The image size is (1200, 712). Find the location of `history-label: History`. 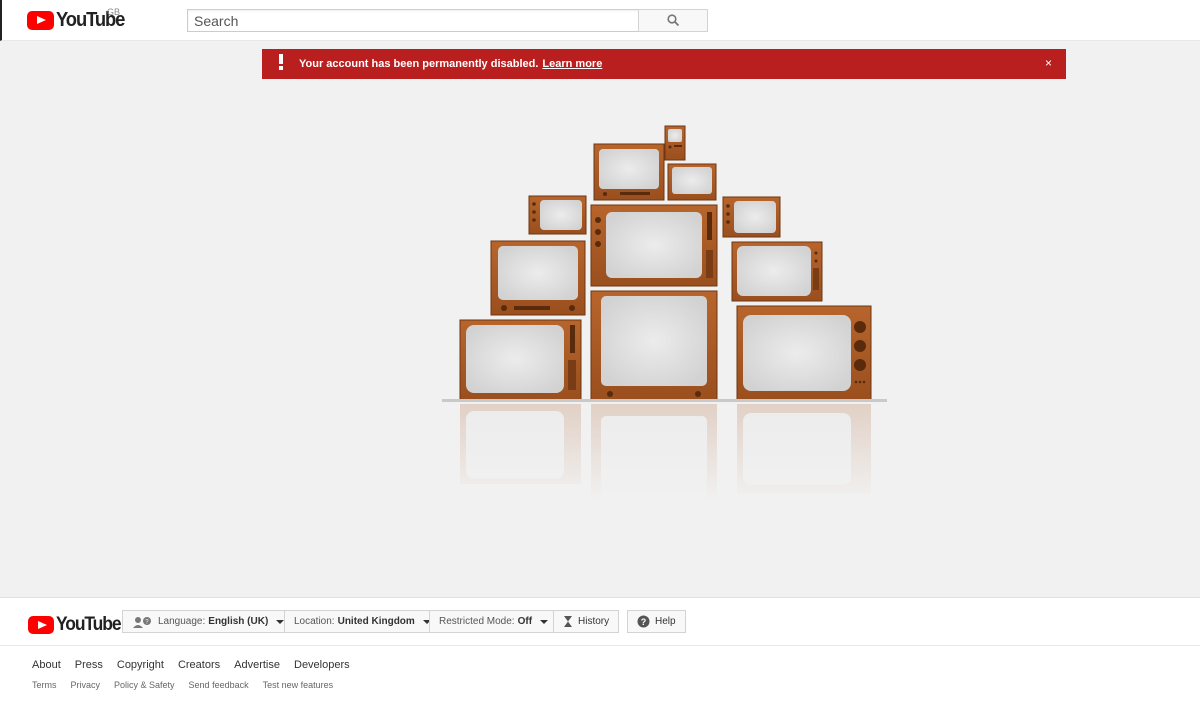

history-label: History is located at coordinates (594, 621).